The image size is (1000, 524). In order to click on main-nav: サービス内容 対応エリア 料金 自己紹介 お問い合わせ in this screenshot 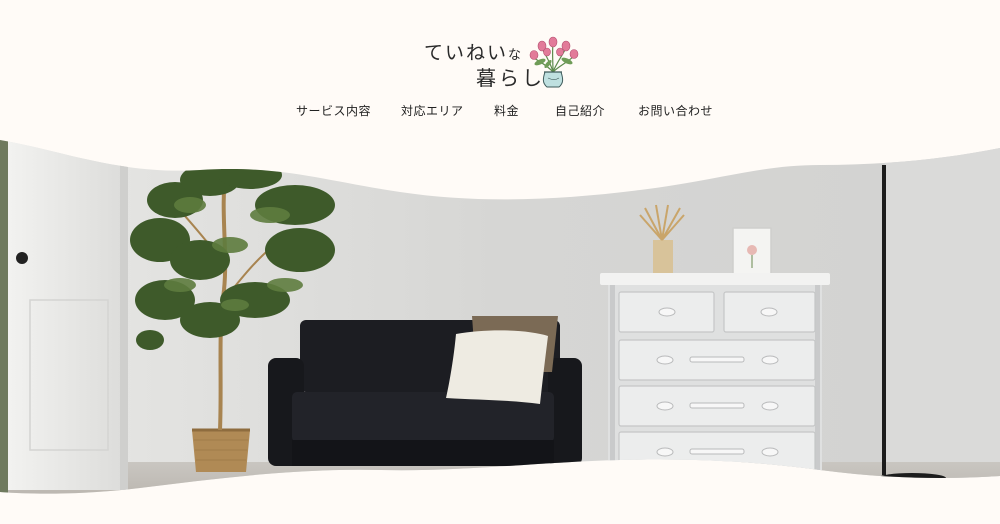, I will do `click(500, 112)`.